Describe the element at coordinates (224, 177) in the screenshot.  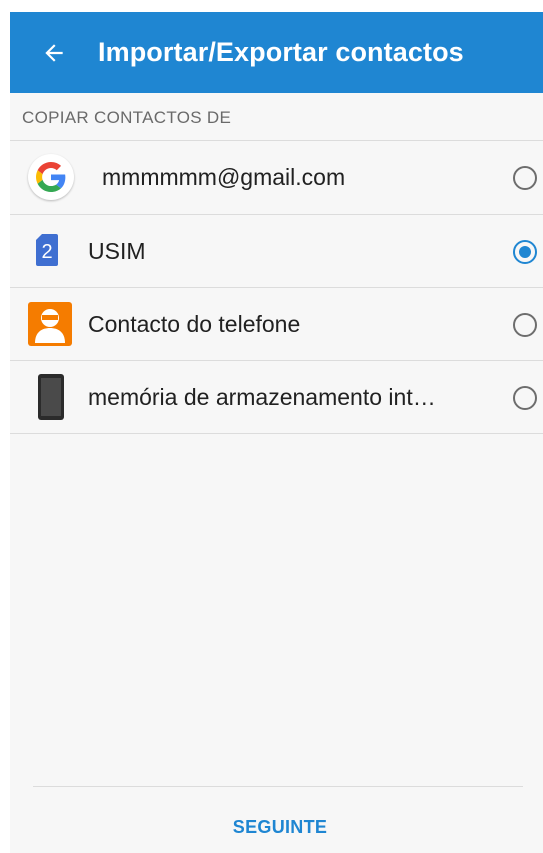
I see `source-label: mmmmmm@gmail.com` at that location.